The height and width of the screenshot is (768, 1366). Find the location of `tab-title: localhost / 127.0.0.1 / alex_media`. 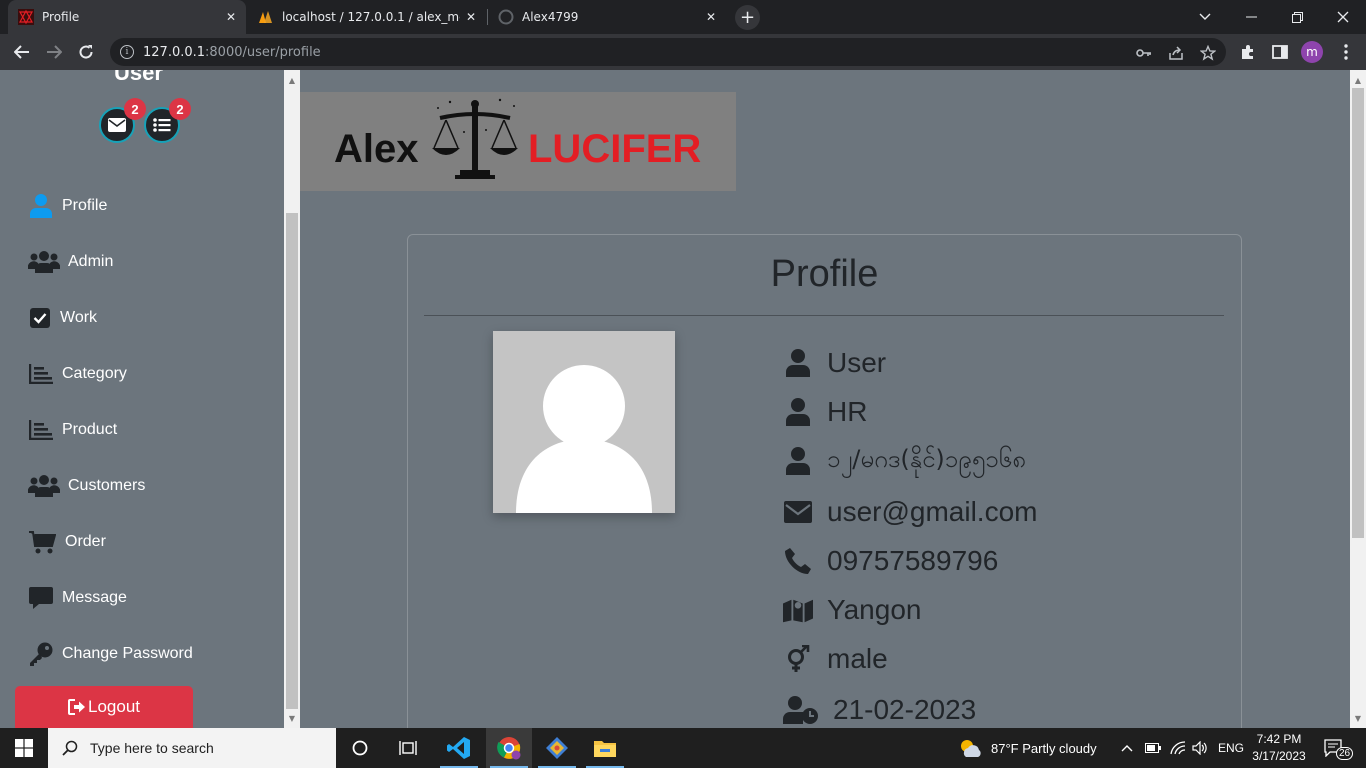

tab-title: localhost / 127.0.0.1 / alex_media is located at coordinates (371, 17).